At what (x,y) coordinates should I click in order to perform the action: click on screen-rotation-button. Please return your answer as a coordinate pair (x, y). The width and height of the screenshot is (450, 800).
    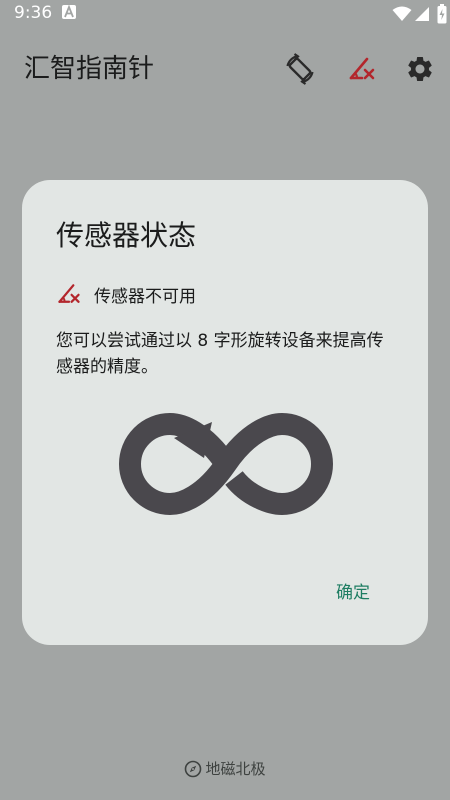
    Looking at the image, I should click on (300, 69).